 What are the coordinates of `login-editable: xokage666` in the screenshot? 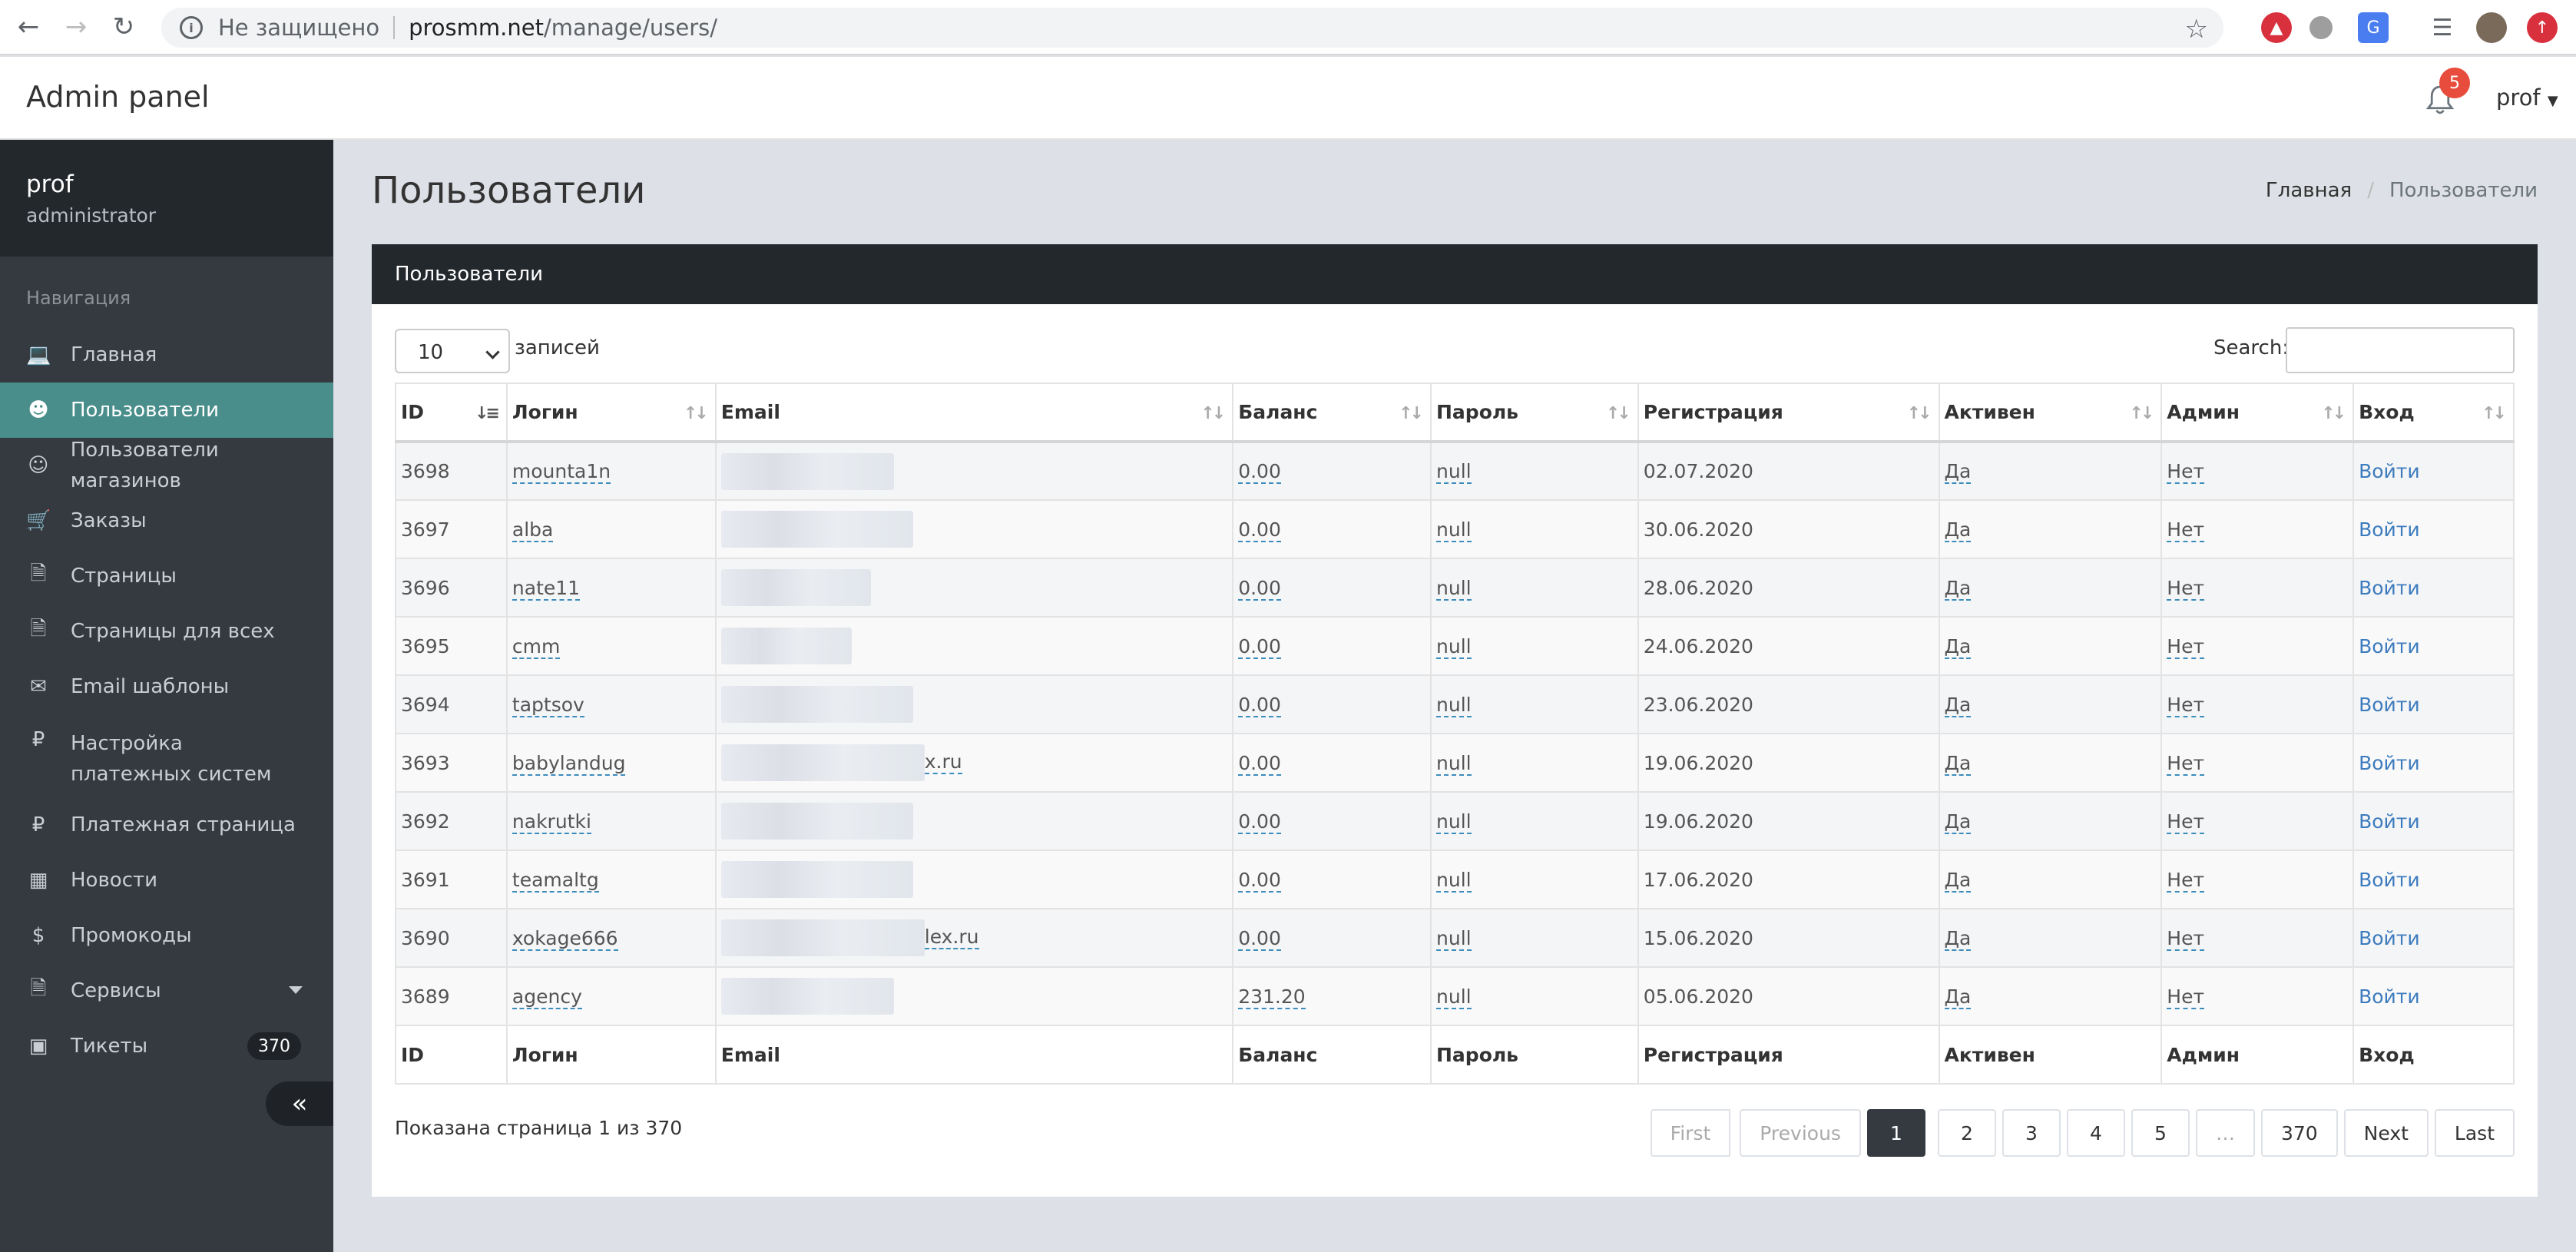 It's located at (565, 938).